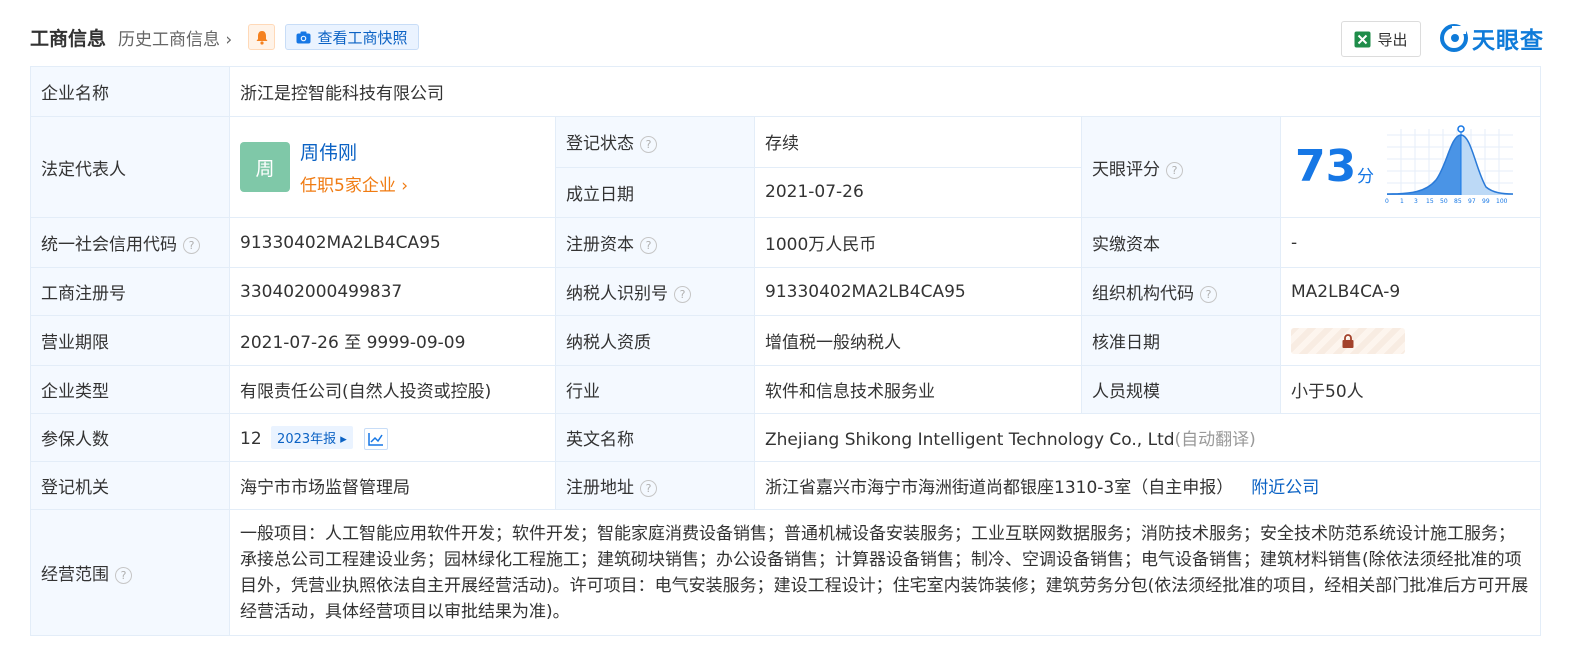 The width and height of the screenshot is (1577, 645). What do you see at coordinates (600, 144) in the screenshot?
I see `reg-status-label: 登记状态` at bounding box center [600, 144].